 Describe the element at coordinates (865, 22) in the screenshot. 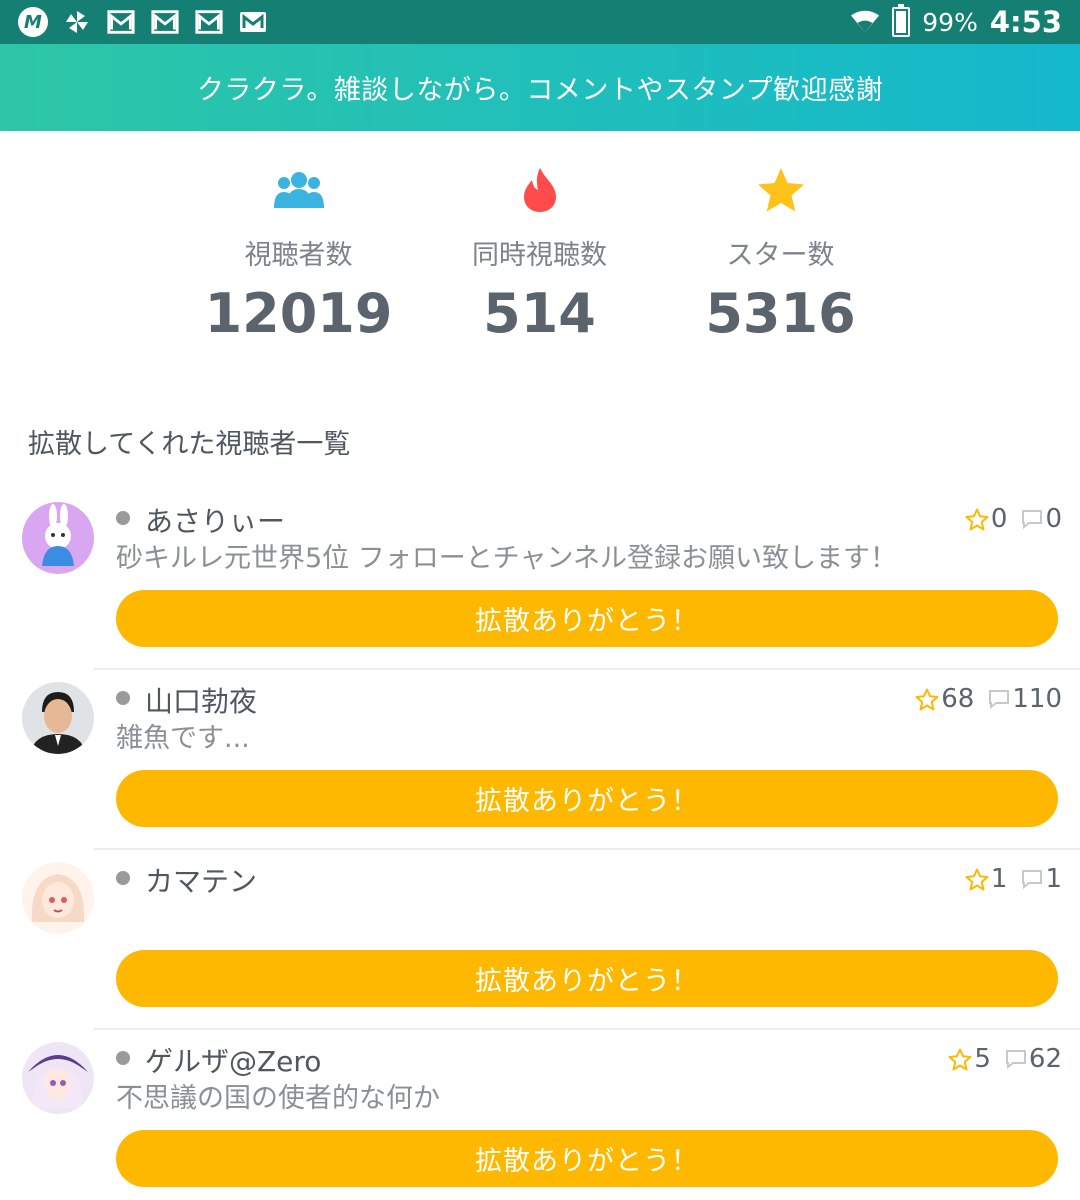

I see `wifi-icon` at that location.